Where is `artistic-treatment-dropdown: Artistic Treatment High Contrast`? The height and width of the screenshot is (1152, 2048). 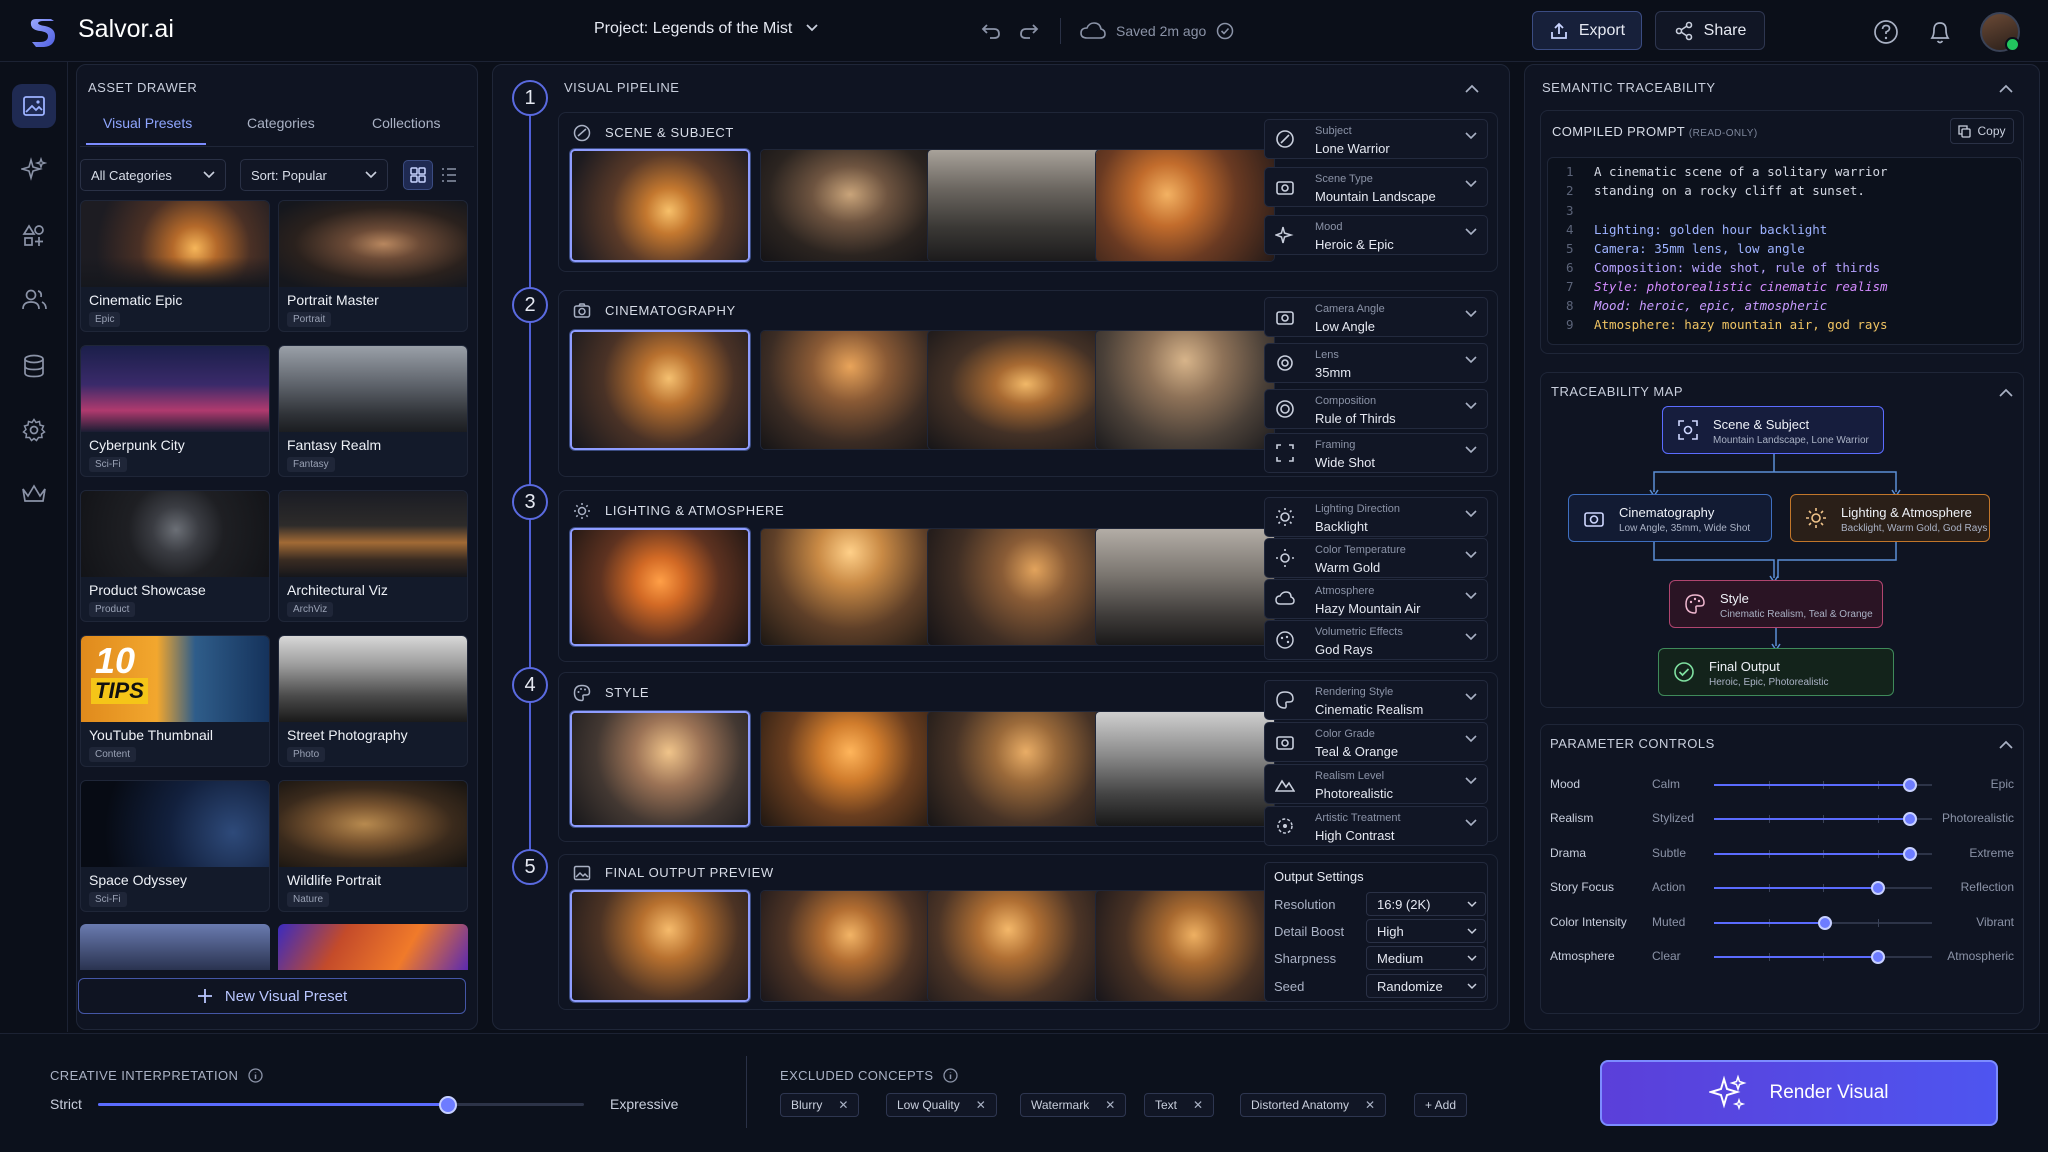
artistic-treatment-dropdown: Artistic Treatment High Contrast is located at coordinates (1376, 826).